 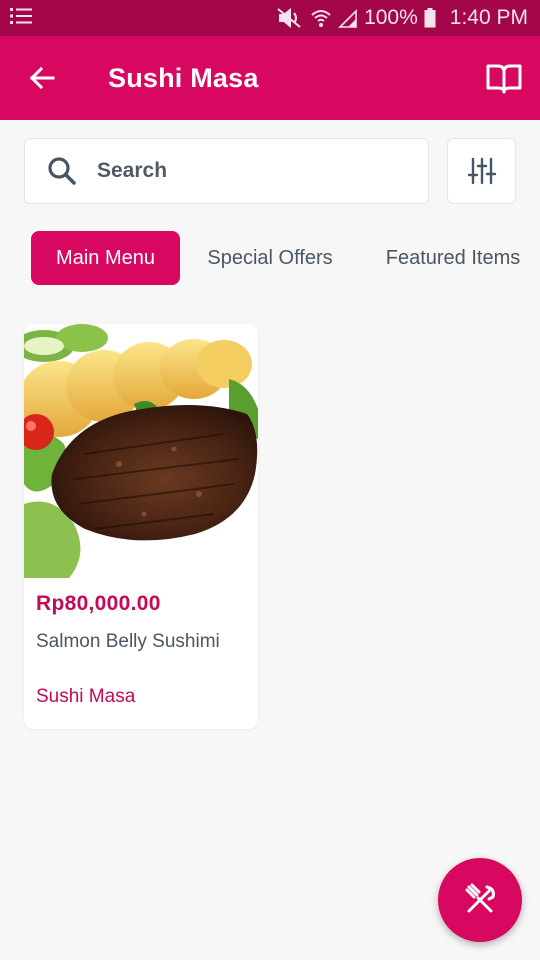 What do you see at coordinates (270, 258) in the screenshot?
I see `tab-special-offers: Special Offers` at bounding box center [270, 258].